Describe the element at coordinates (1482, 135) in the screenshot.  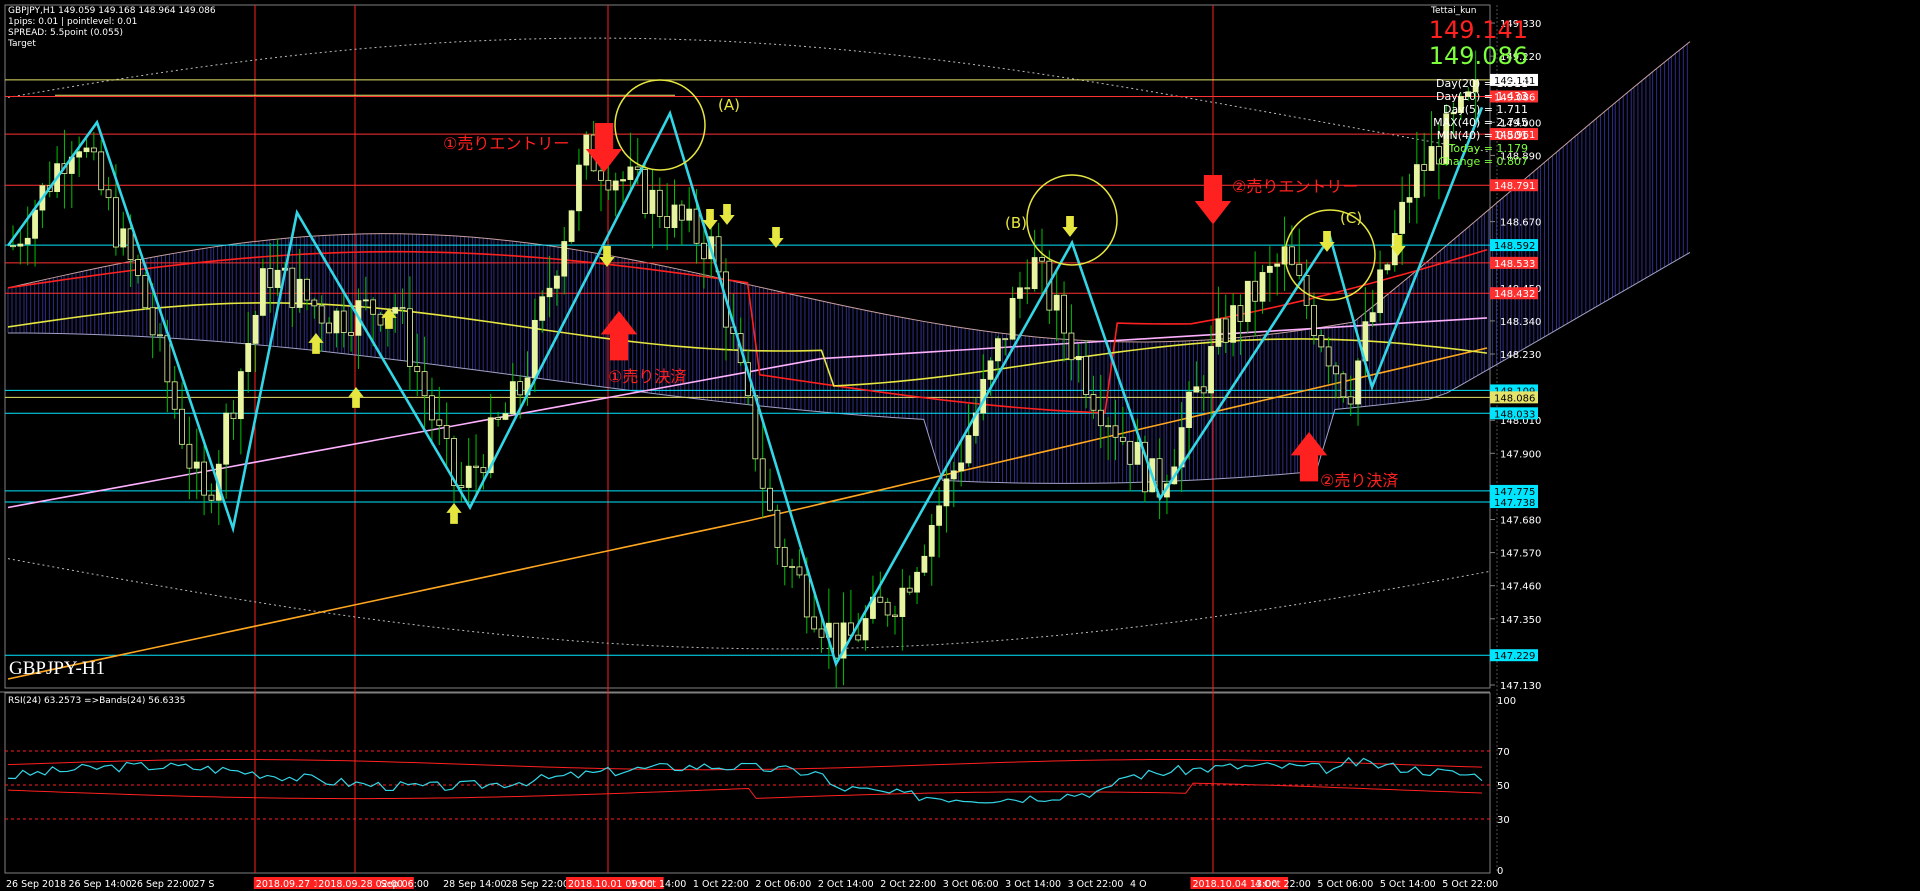
I see `stat-line: MIN(40) = 0.501` at that location.